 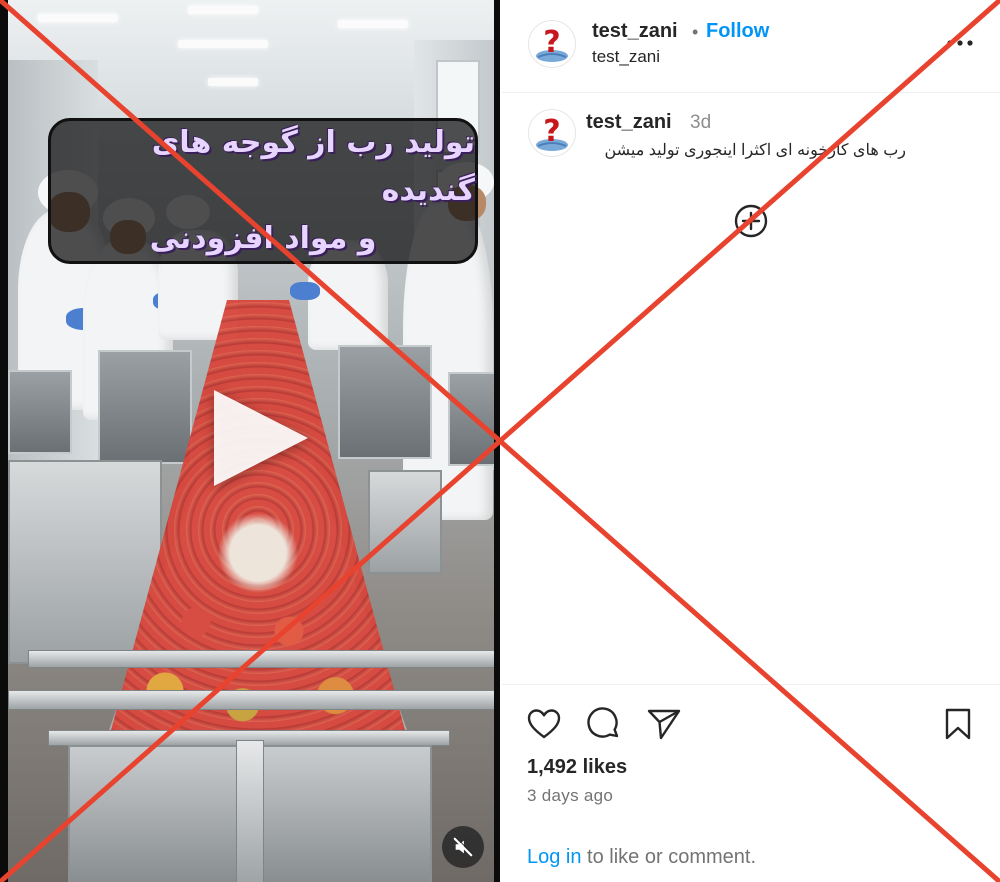 What do you see at coordinates (570, 796) in the screenshot?
I see `post-date: 3 days ago` at bounding box center [570, 796].